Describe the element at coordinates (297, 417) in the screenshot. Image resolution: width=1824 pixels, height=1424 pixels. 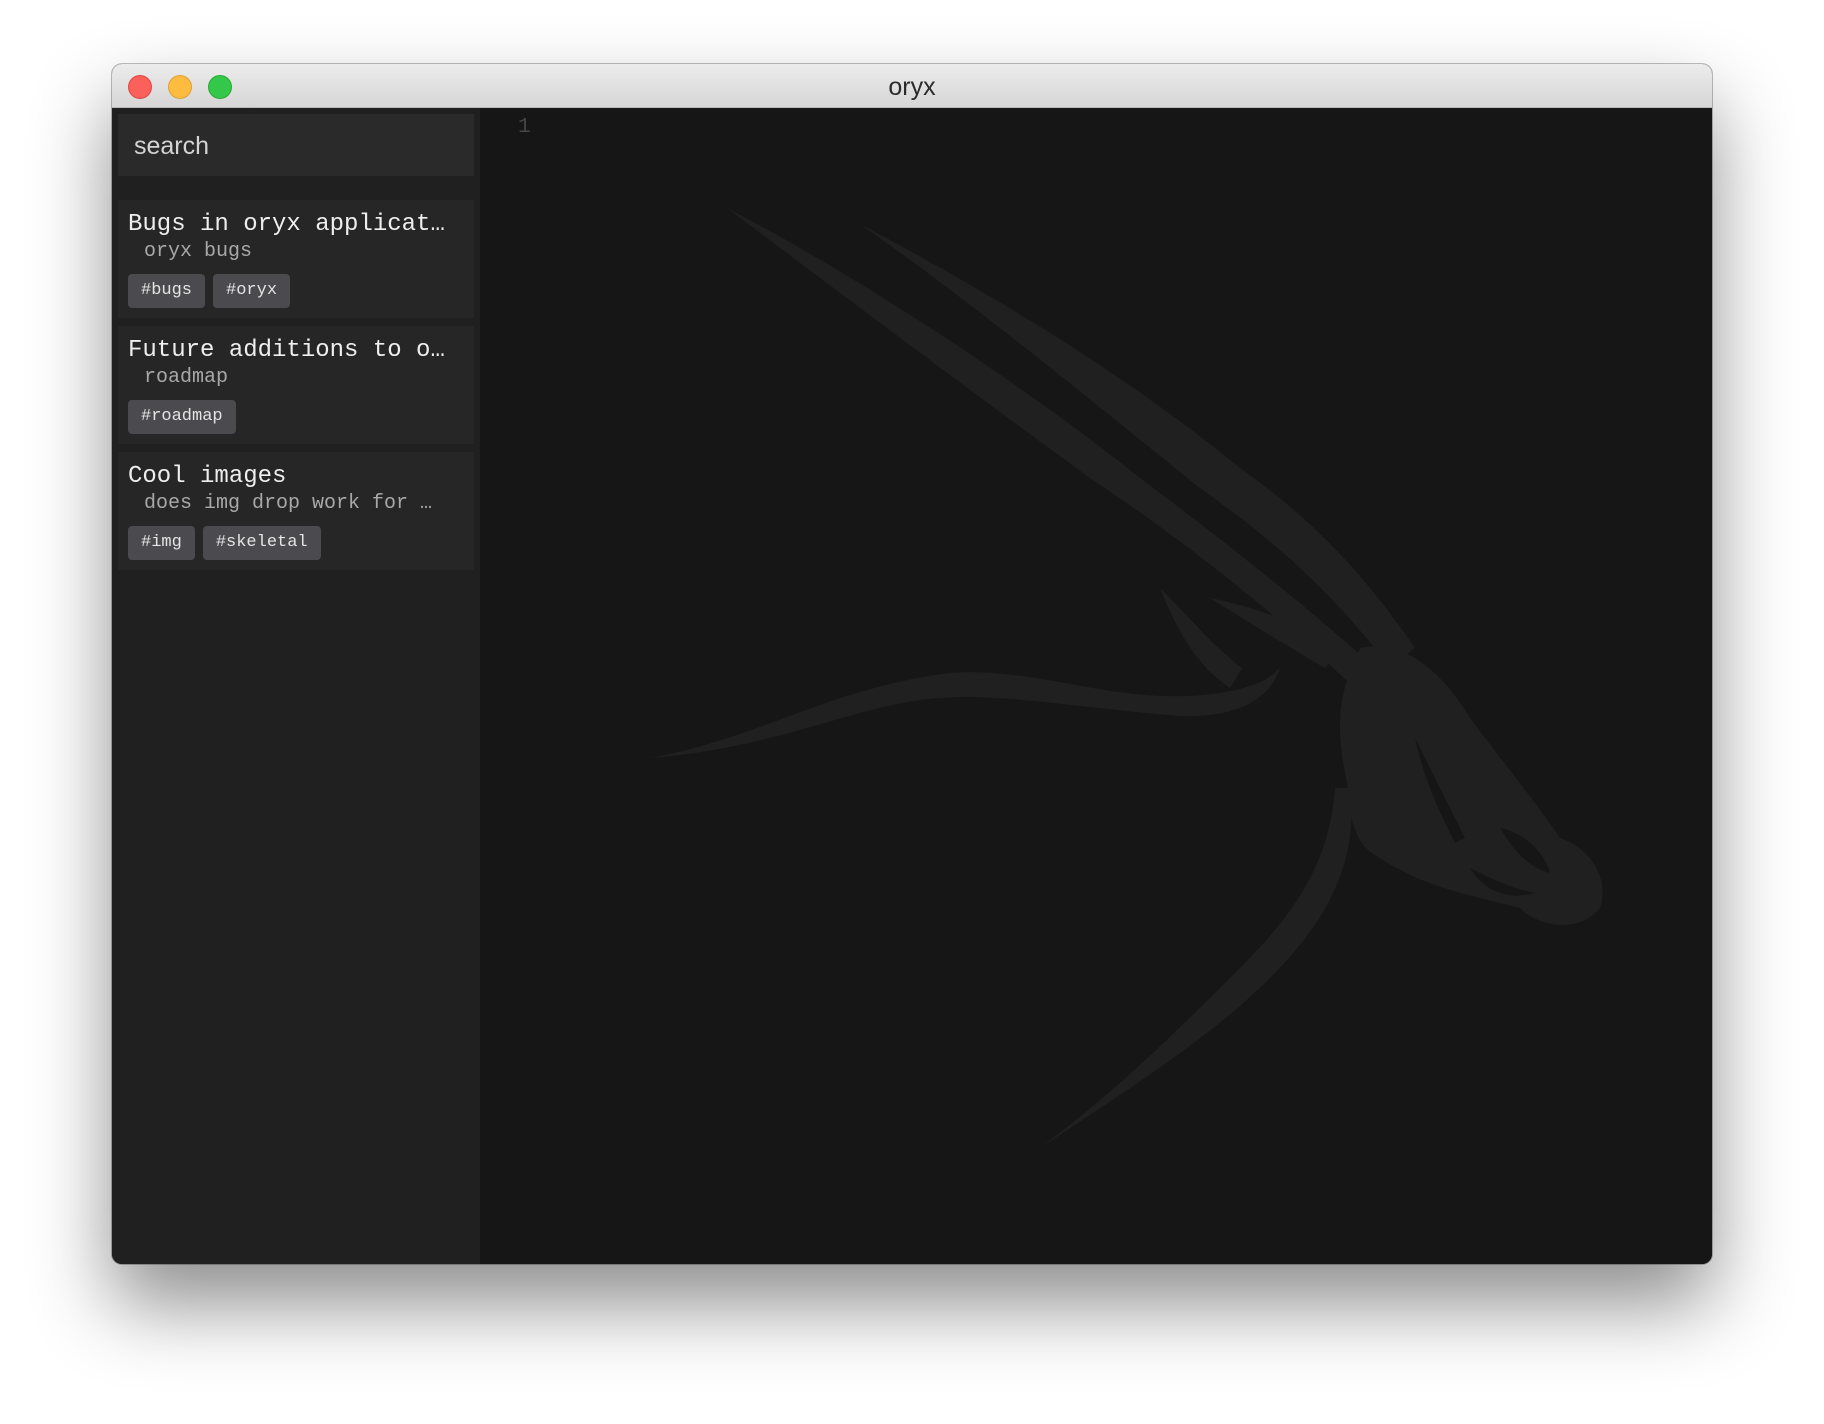
I see `note-tags: #roadmap` at that location.